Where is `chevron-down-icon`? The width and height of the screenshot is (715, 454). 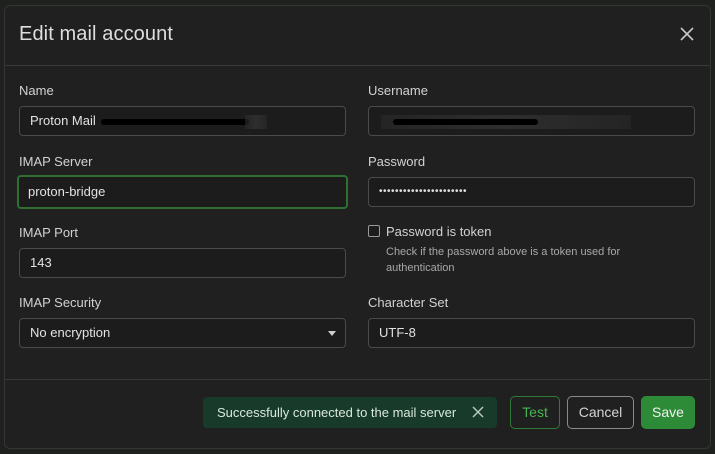
chevron-down-icon is located at coordinates (332, 333).